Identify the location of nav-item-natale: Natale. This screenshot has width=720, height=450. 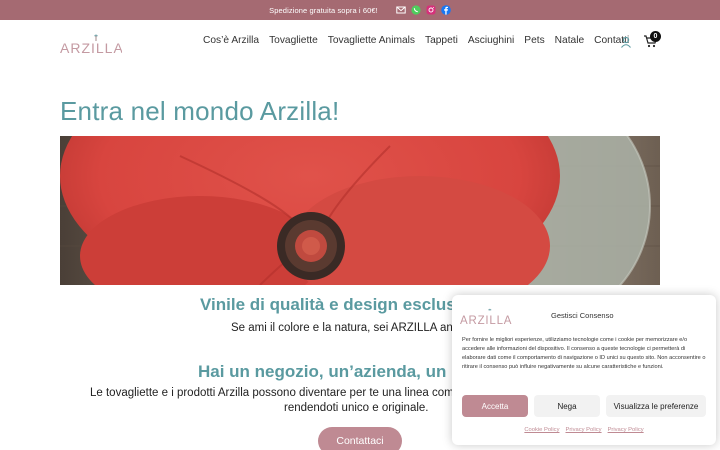
(569, 40).